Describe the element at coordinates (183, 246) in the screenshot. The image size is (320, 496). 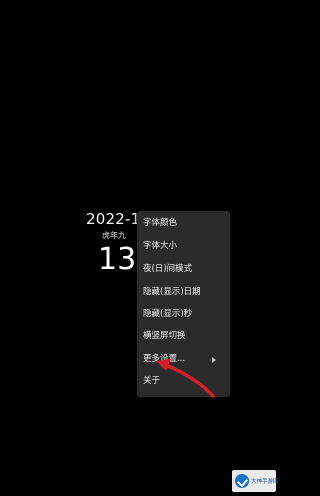
I see `menu-item-font-size: 字体大小` at that location.